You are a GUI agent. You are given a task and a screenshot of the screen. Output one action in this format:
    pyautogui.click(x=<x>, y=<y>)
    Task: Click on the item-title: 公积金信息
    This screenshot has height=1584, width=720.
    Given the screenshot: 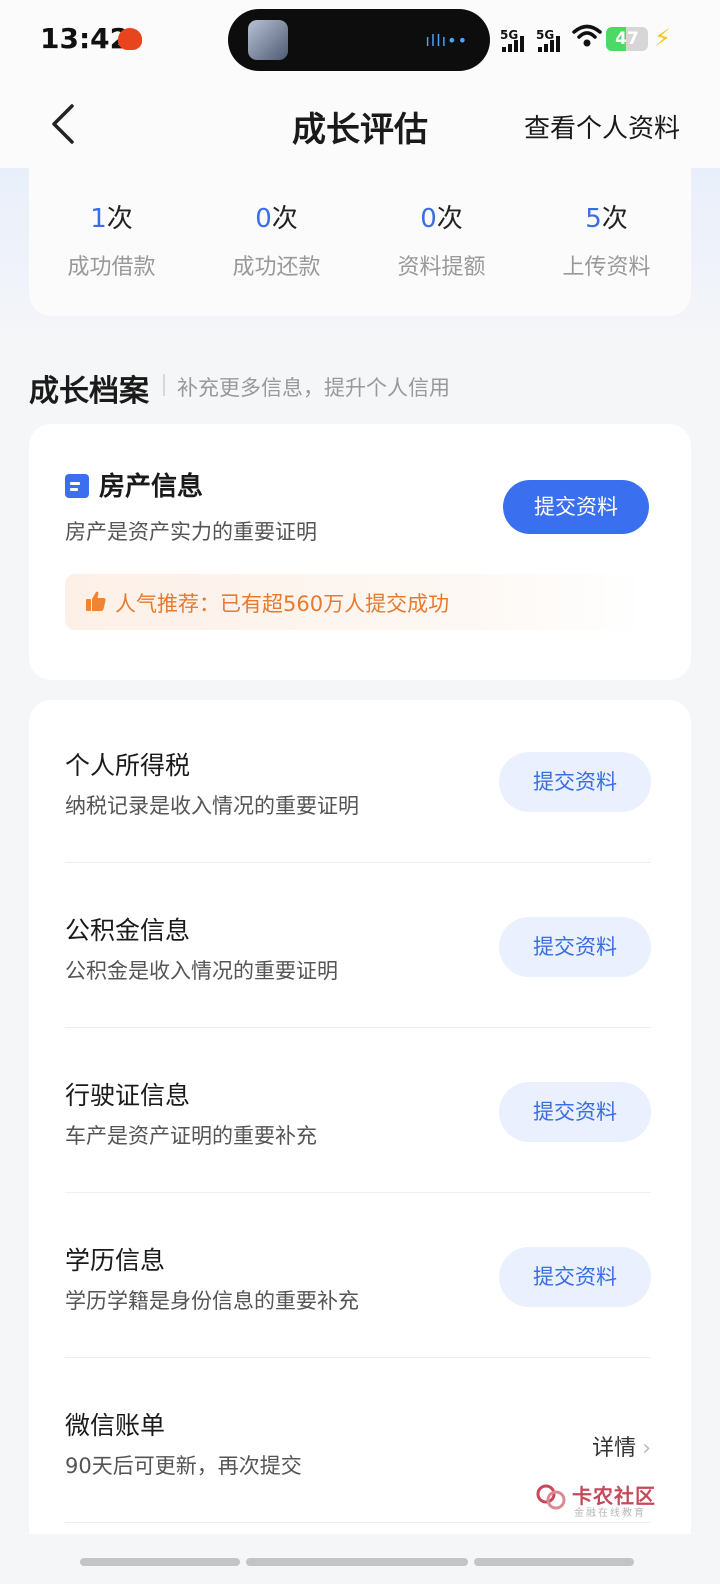 What is the action you would take?
    pyautogui.click(x=128, y=930)
    